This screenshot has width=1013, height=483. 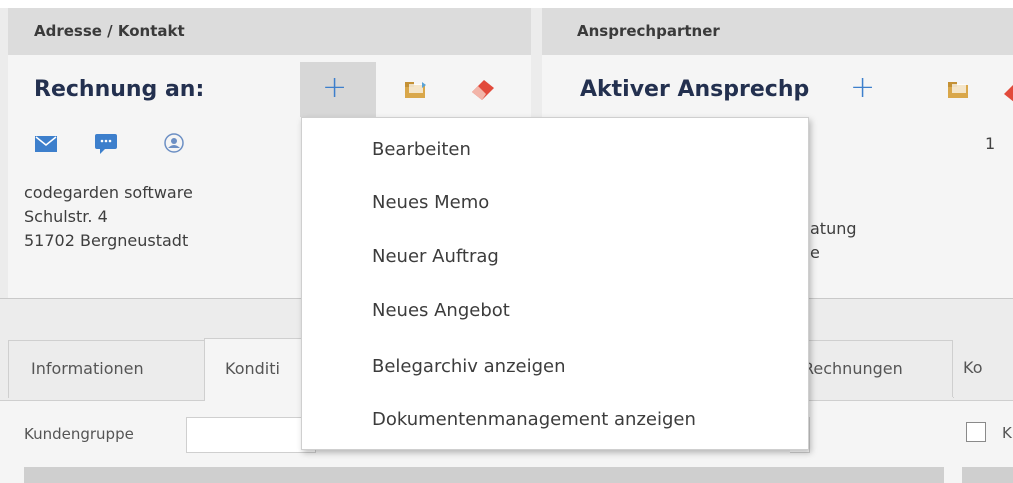 I want to click on tab-rechnungen-label: Rechnungen, so click(x=853, y=368).